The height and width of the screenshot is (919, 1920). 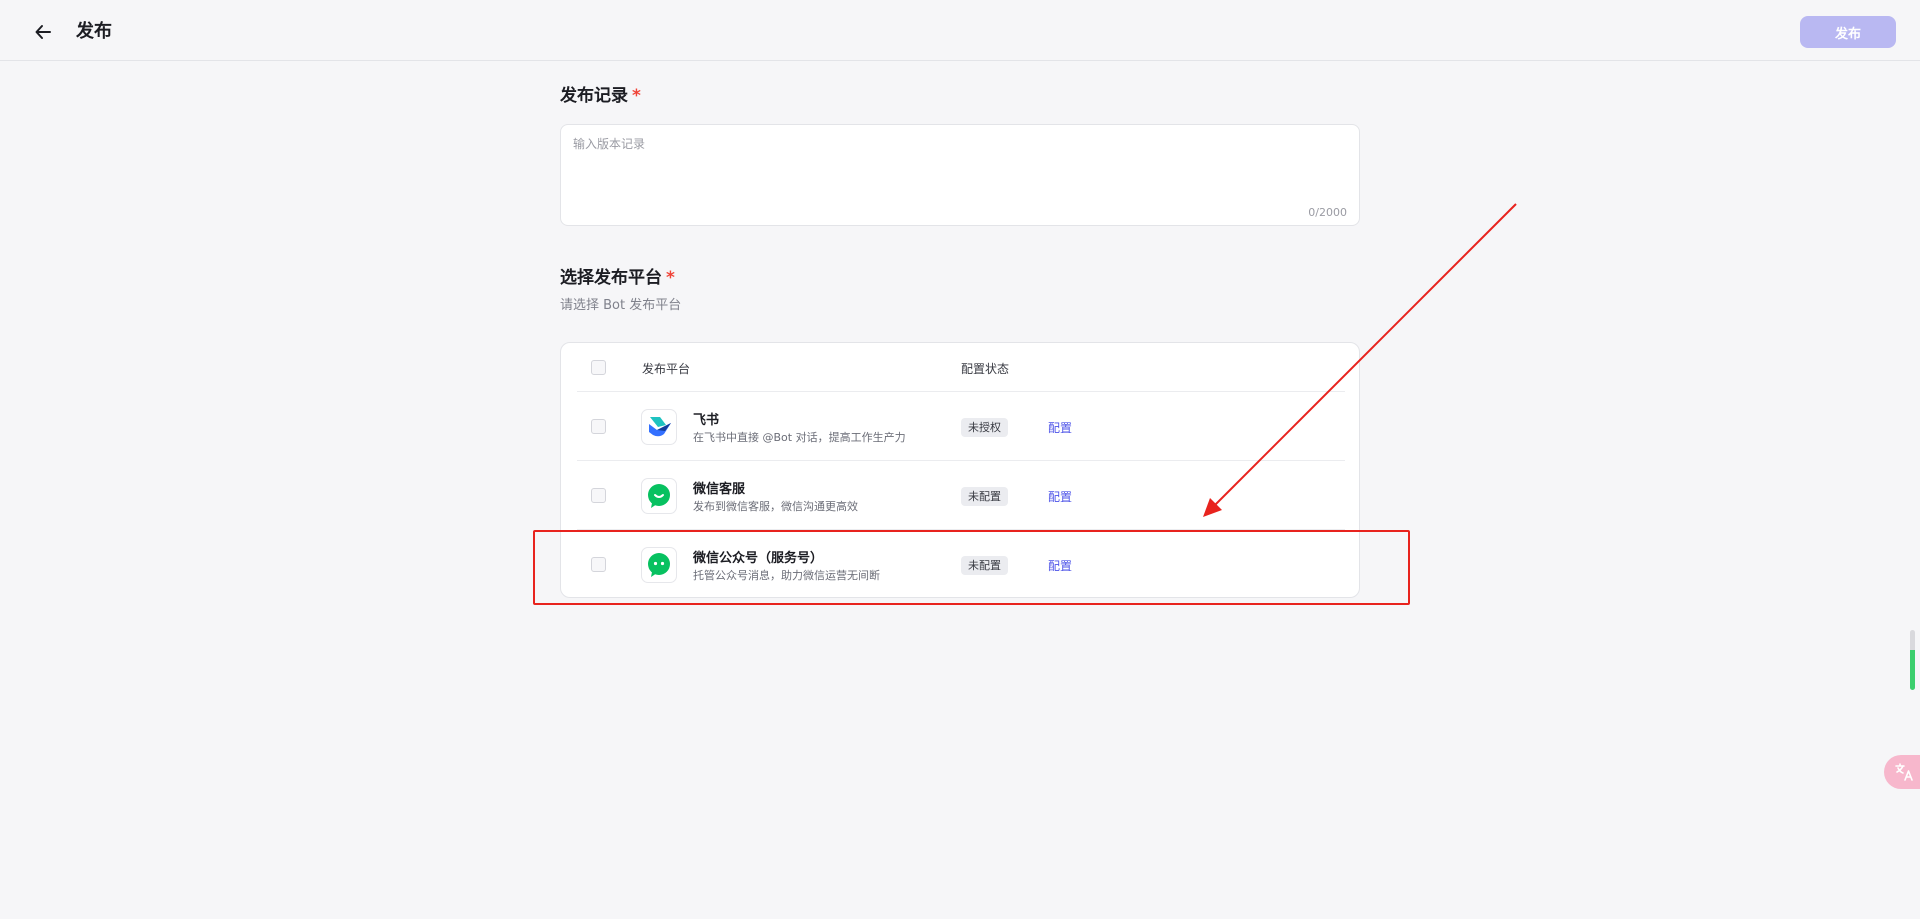 I want to click on translate-button, so click(x=1902, y=772).